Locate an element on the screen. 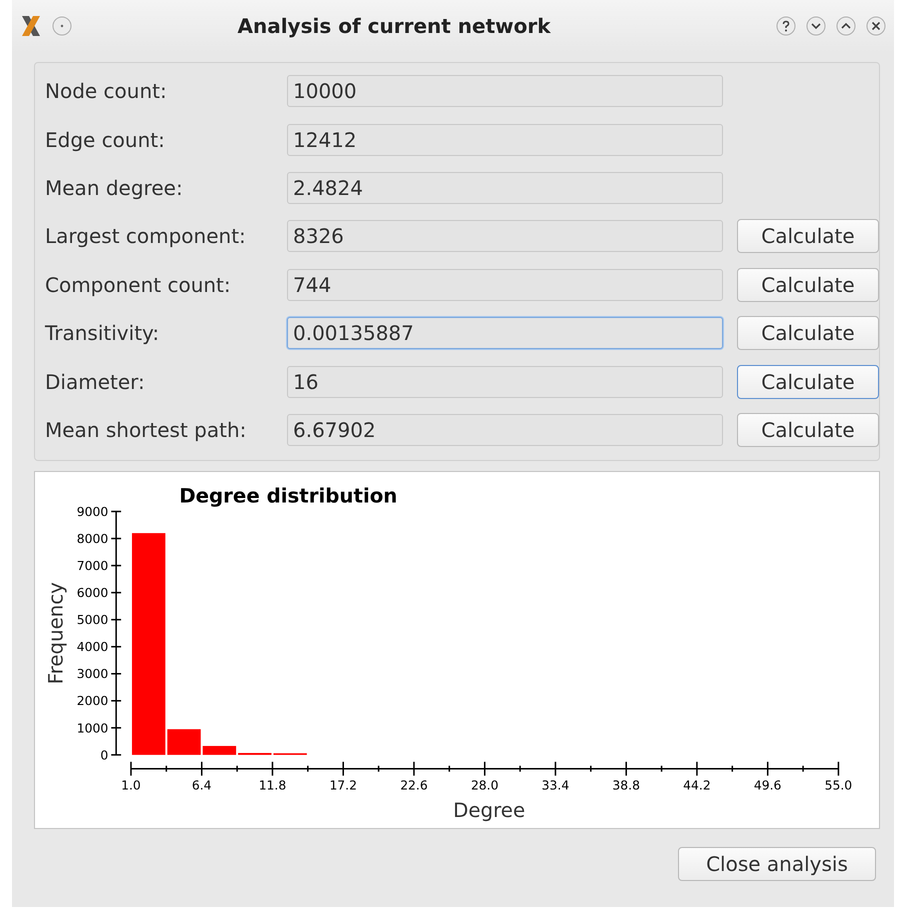  value-field: 12412 is located at coordinates (505, 140).